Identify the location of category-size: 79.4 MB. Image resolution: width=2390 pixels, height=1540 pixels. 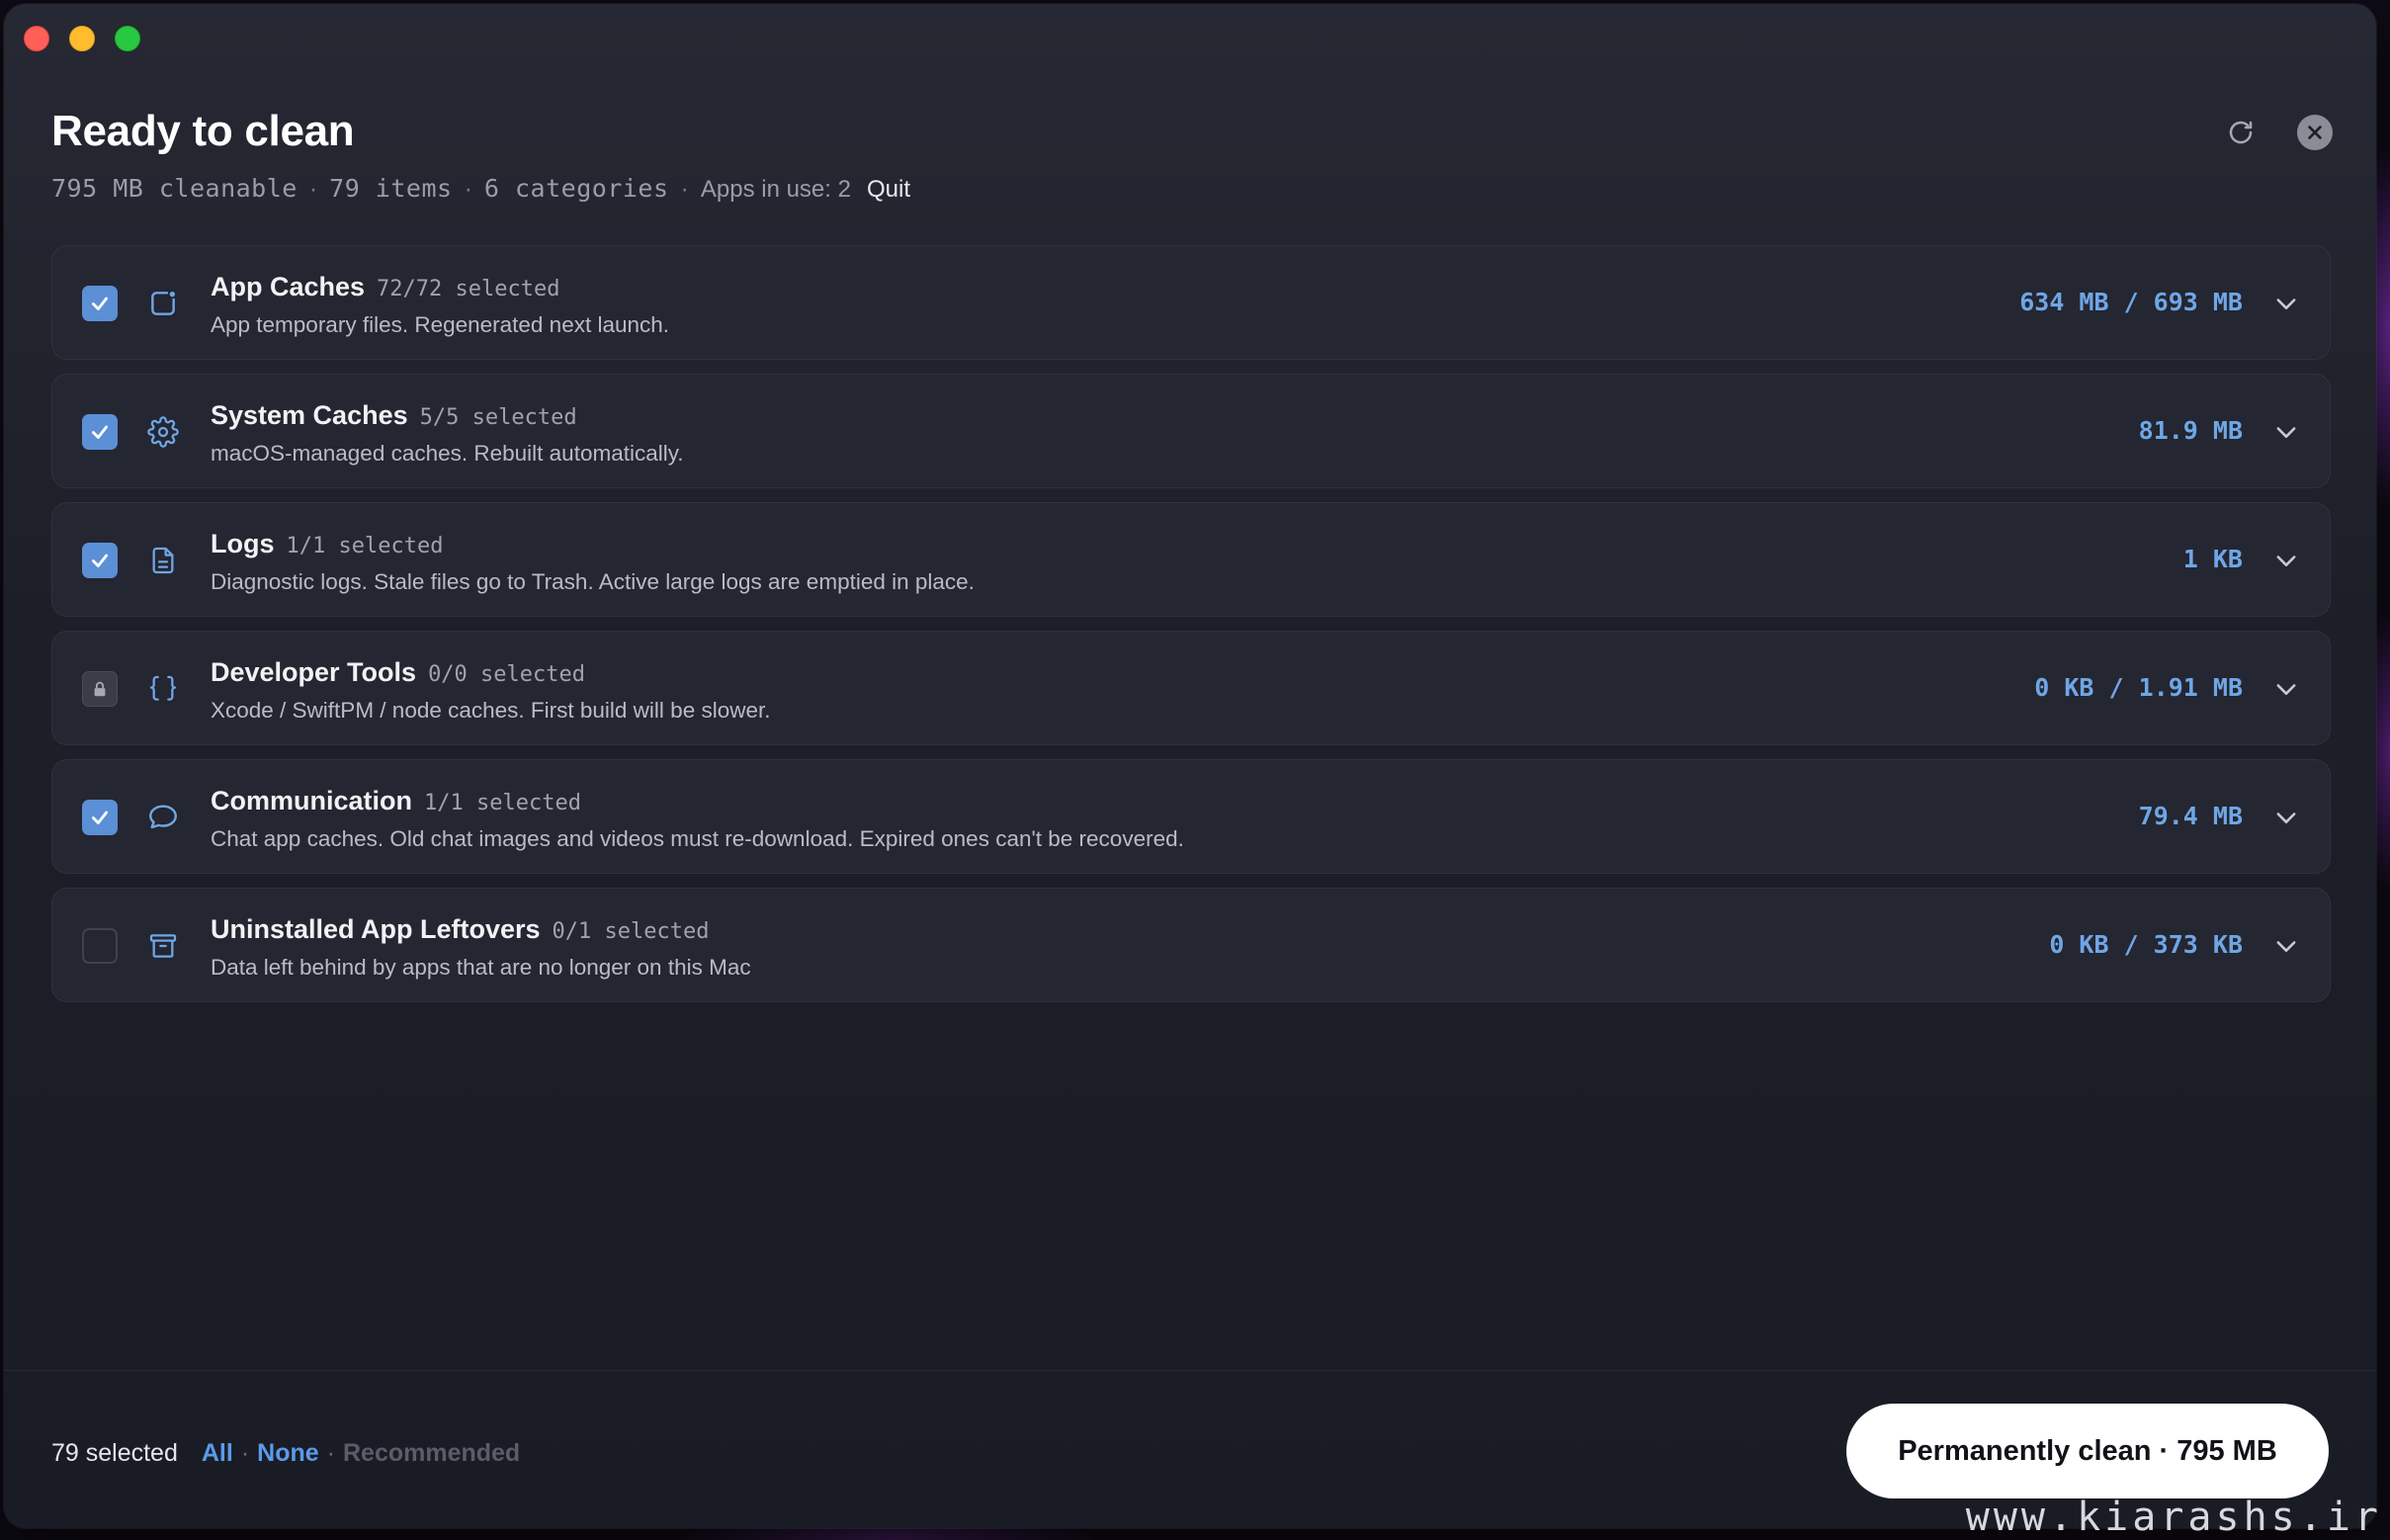
(2190, 816).